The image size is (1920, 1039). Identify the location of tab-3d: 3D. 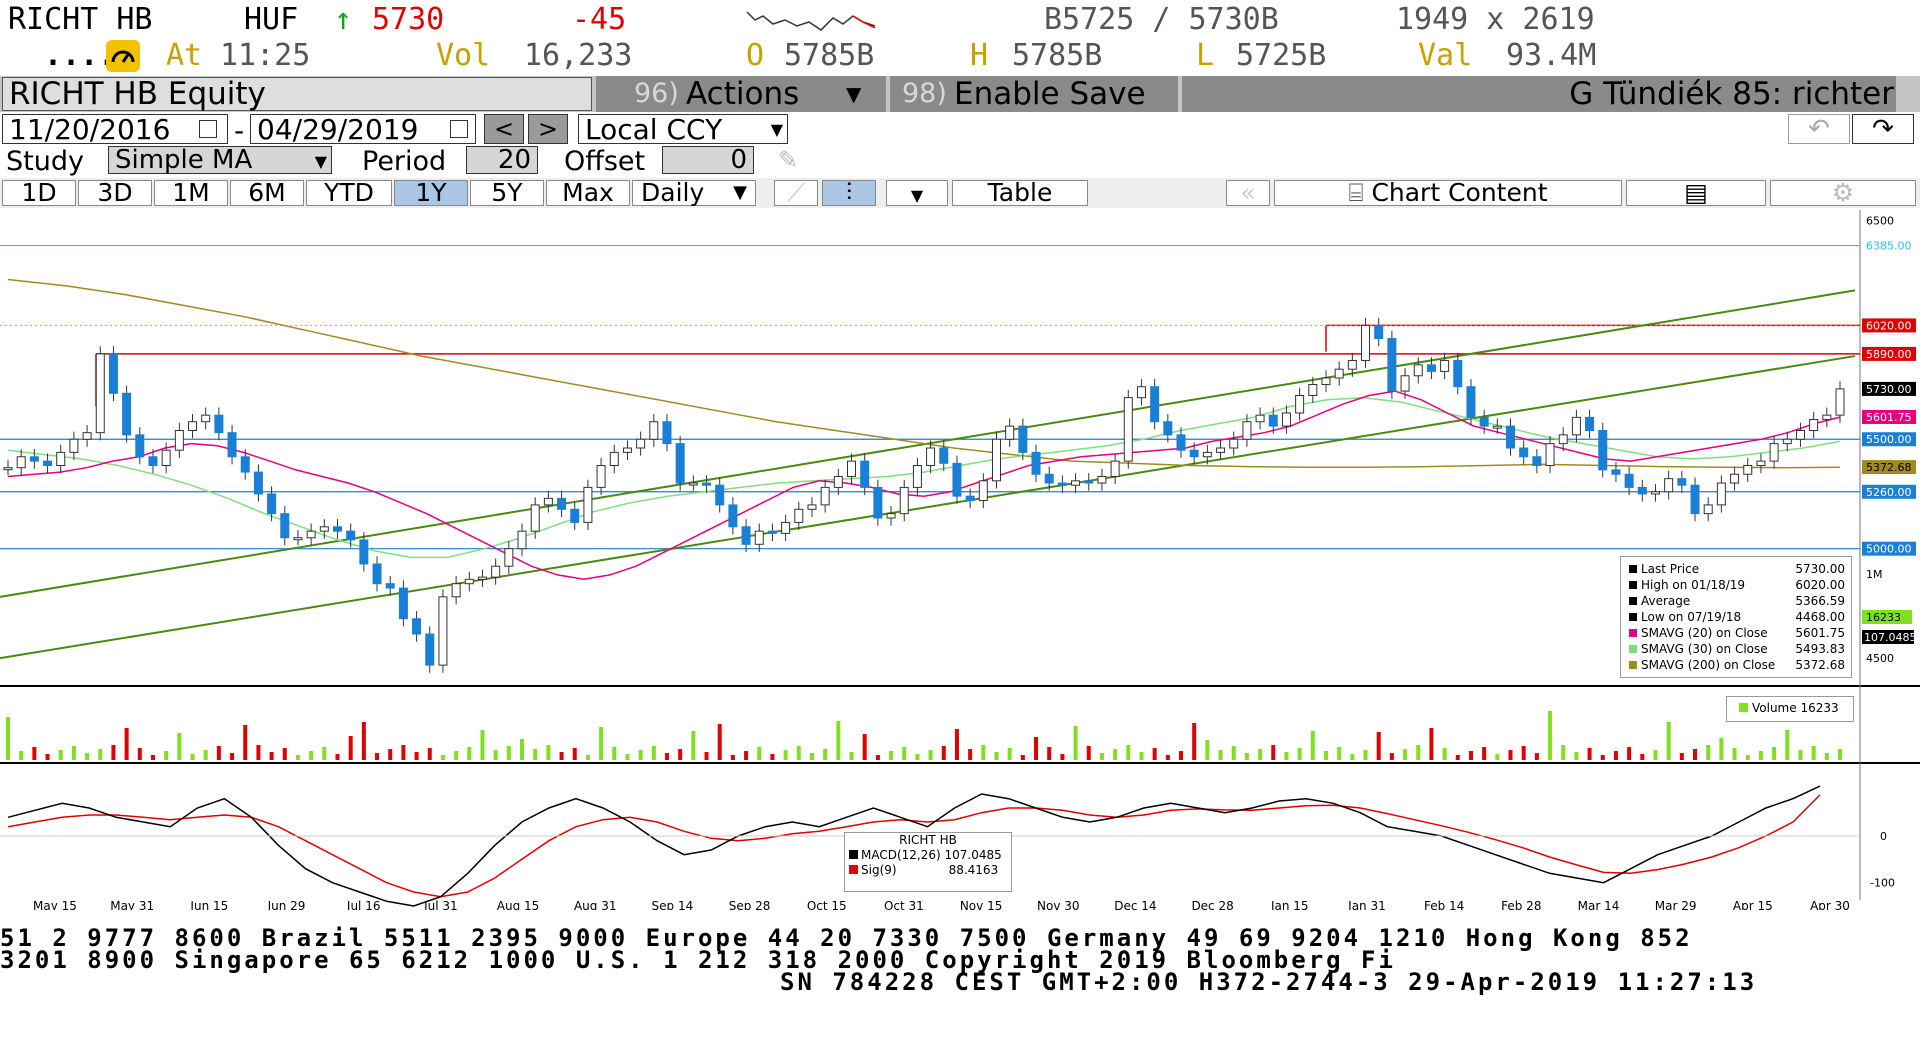
(115, 193).